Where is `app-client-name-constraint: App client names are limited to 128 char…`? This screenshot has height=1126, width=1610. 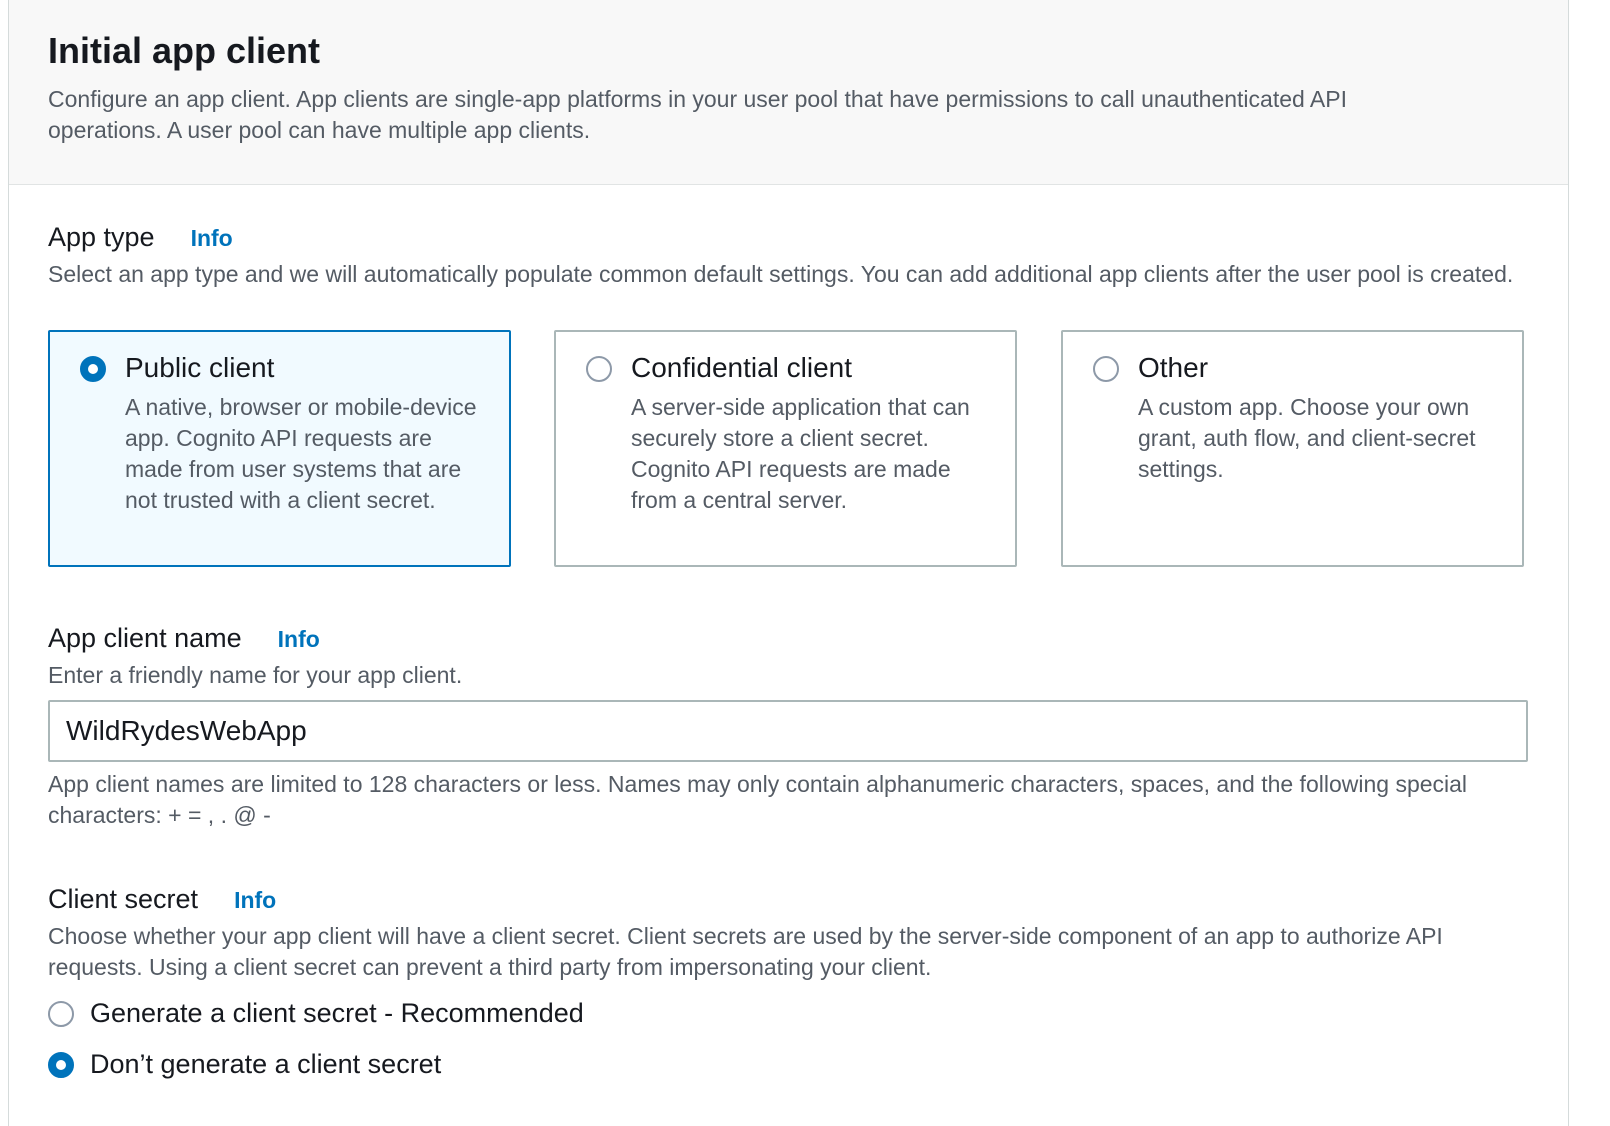 app-client-name-constraint: App client names are limited to 128 char… is located at coordinates (758, 799).